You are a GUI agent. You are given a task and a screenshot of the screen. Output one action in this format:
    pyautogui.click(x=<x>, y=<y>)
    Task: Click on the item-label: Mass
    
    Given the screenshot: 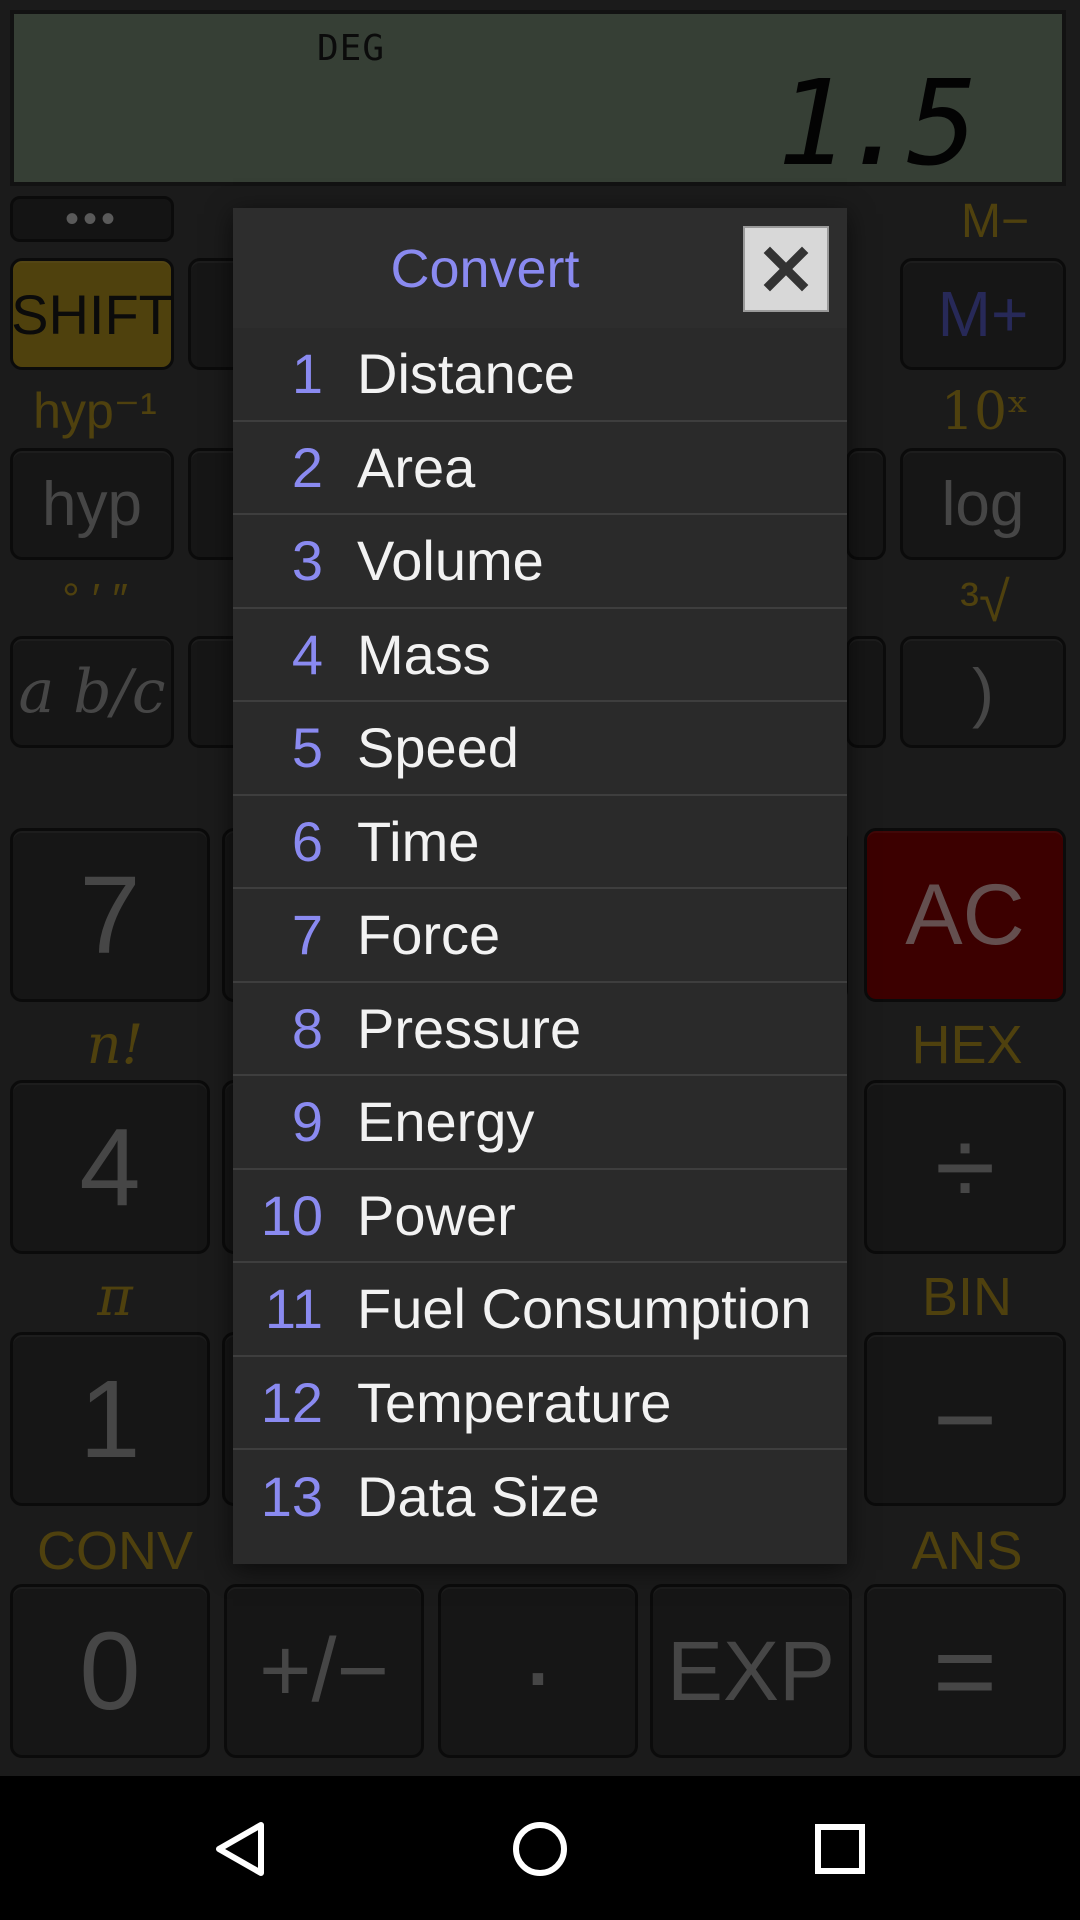 What is the action you would take?
    pyautogui.click(x=424, y=654)
    